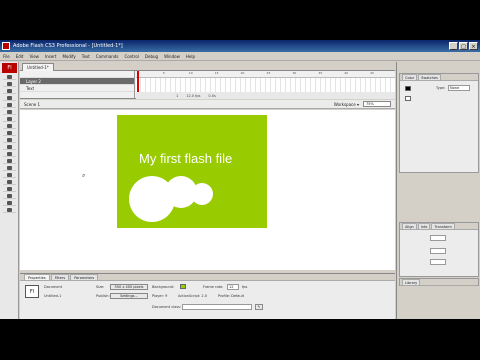 The height and width of the screenshot is (360, 480). Describe the element at coordinates (410, 77) in the screenshot. I see `tab-color: Color` at that location.